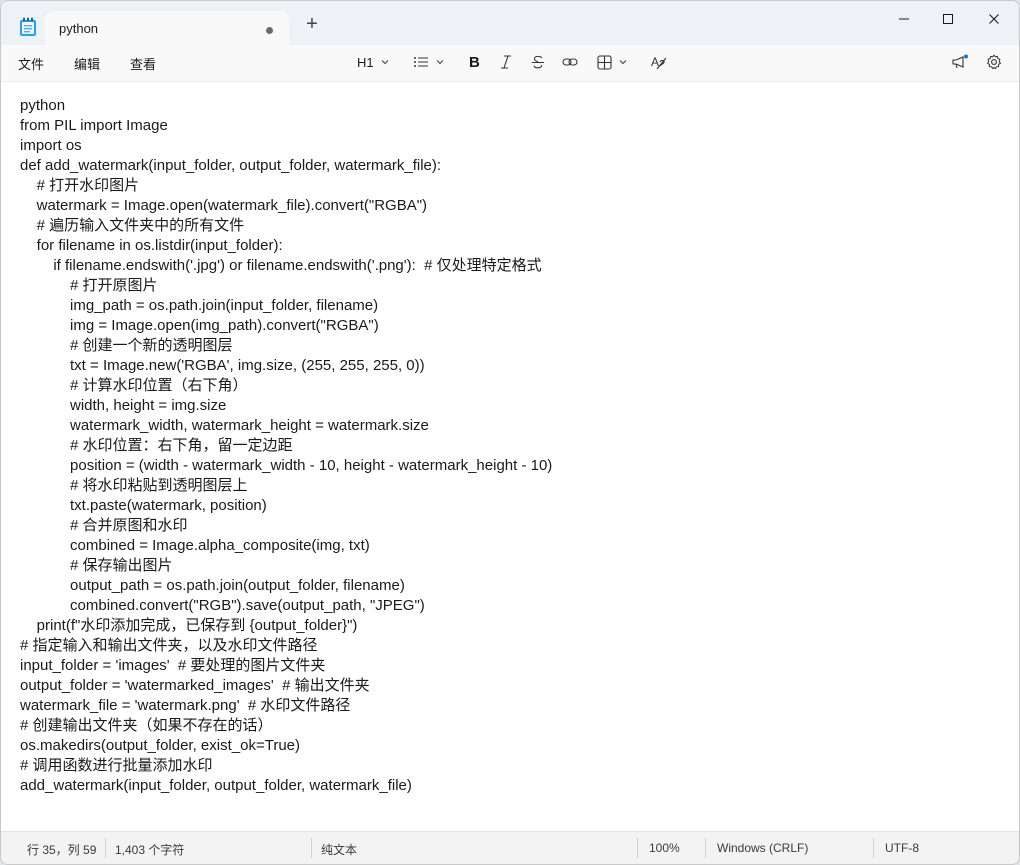 The image size is (1020, 865). I want to click on bold-button: B, so click(474, 62).